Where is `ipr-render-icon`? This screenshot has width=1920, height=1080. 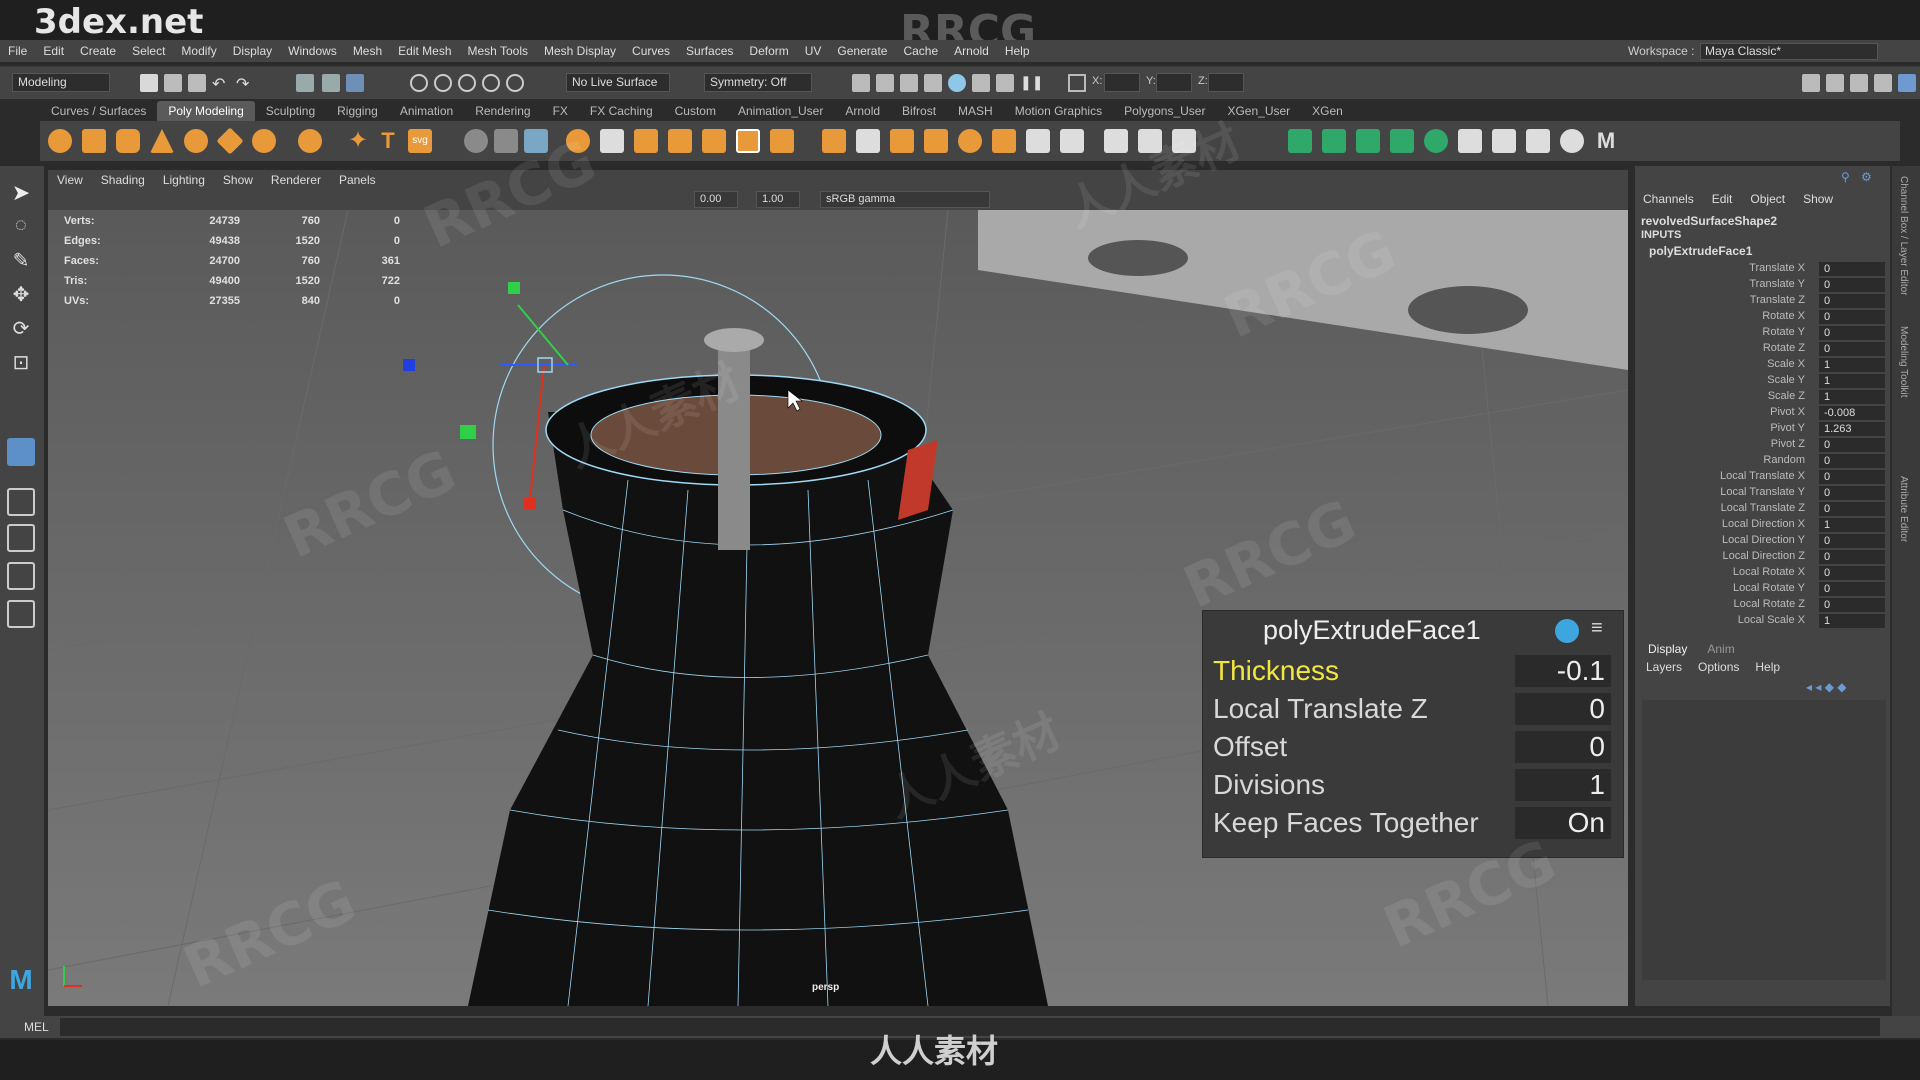
ipr-render-icon is located at coordinates (909, 83).